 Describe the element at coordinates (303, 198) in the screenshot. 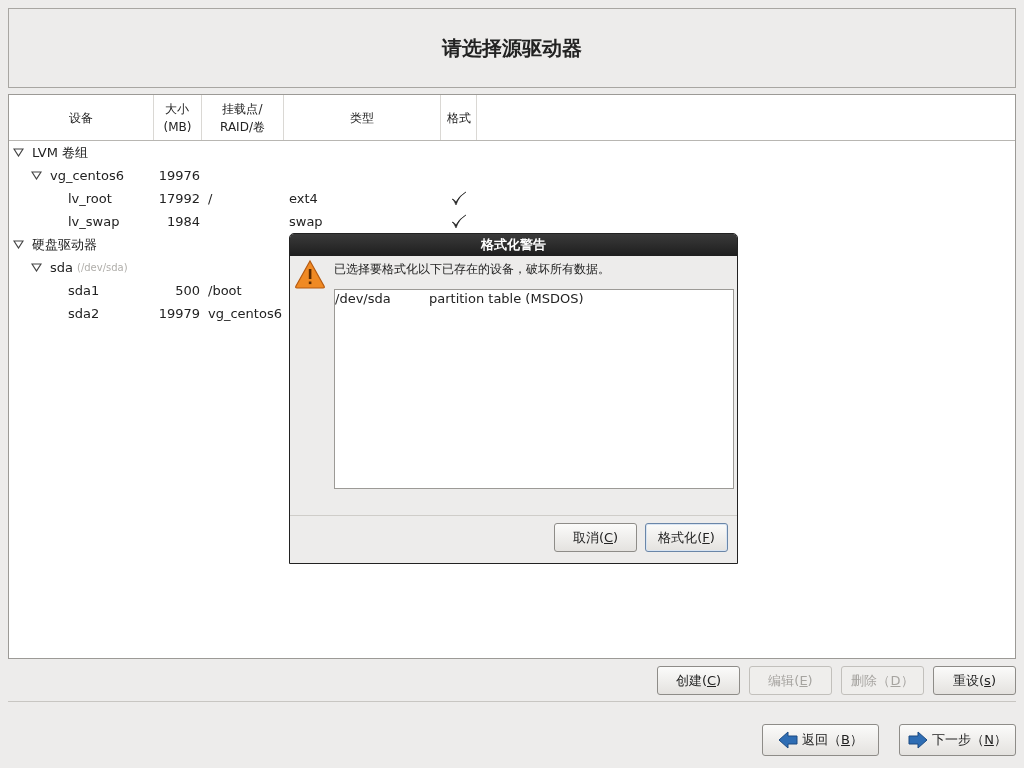

I see `type-cell: ext4` at that location.